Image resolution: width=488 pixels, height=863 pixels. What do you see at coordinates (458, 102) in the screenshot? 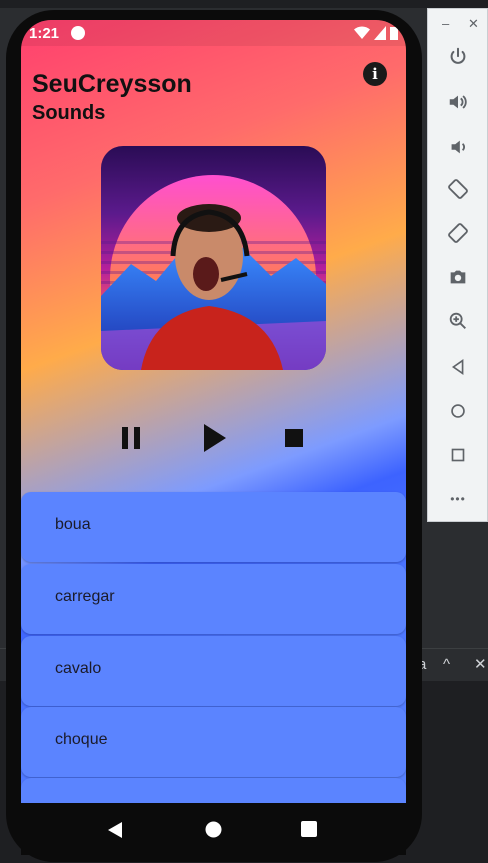
I see `volume-up-icon` at bounding box center [458, 102].